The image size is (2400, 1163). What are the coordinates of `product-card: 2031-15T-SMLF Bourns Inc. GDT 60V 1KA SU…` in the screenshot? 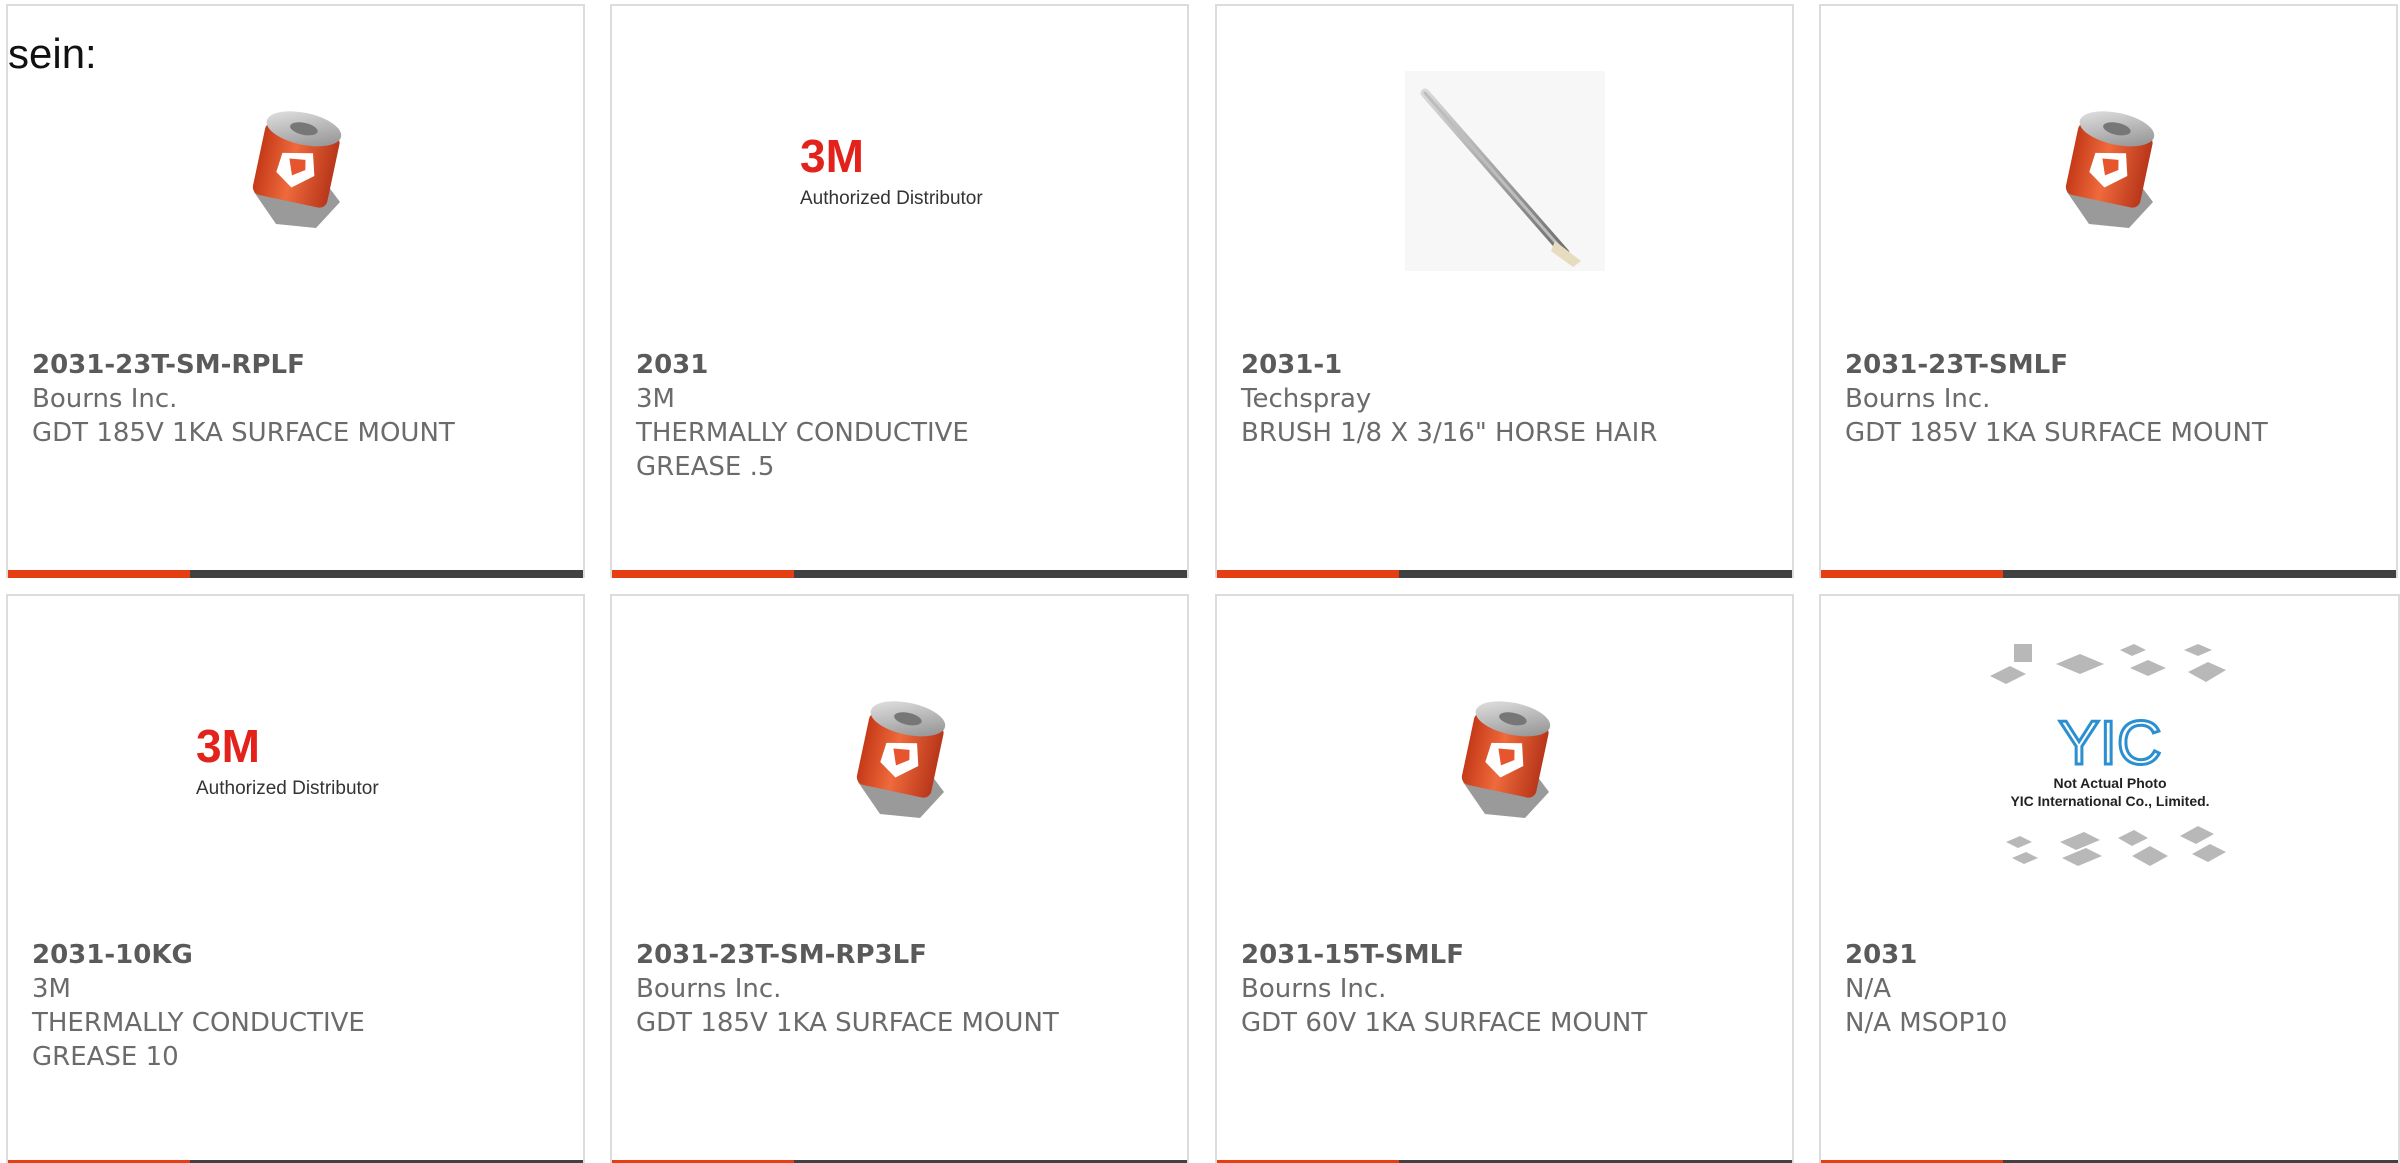 It's located at (1504, 878).